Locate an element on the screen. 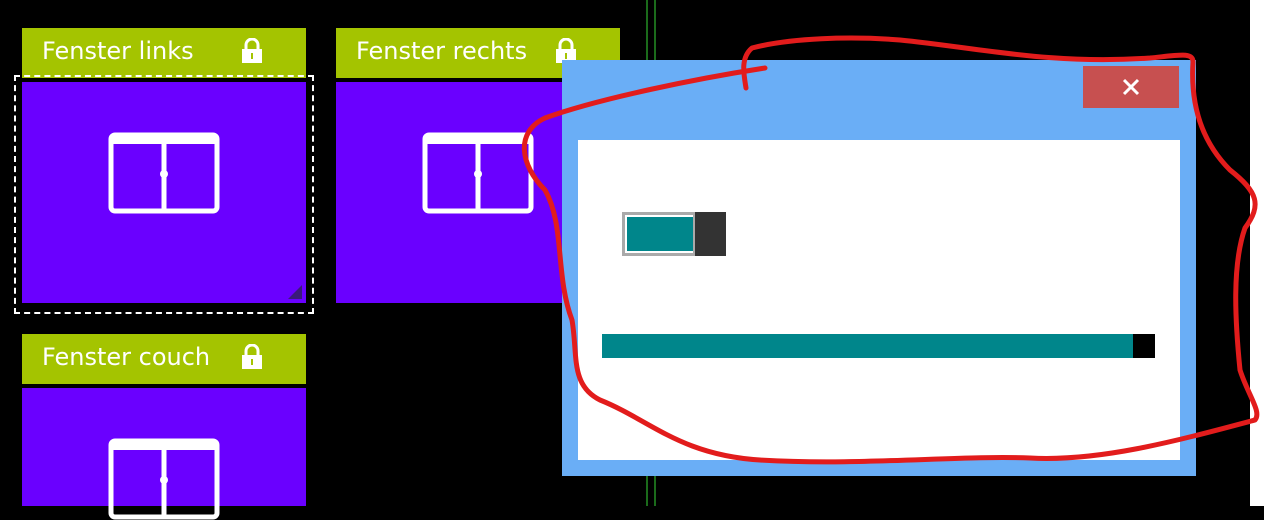 The width and height of the screenshot is (1264, 520). toggle-fill is located at coordinates (660, 234).